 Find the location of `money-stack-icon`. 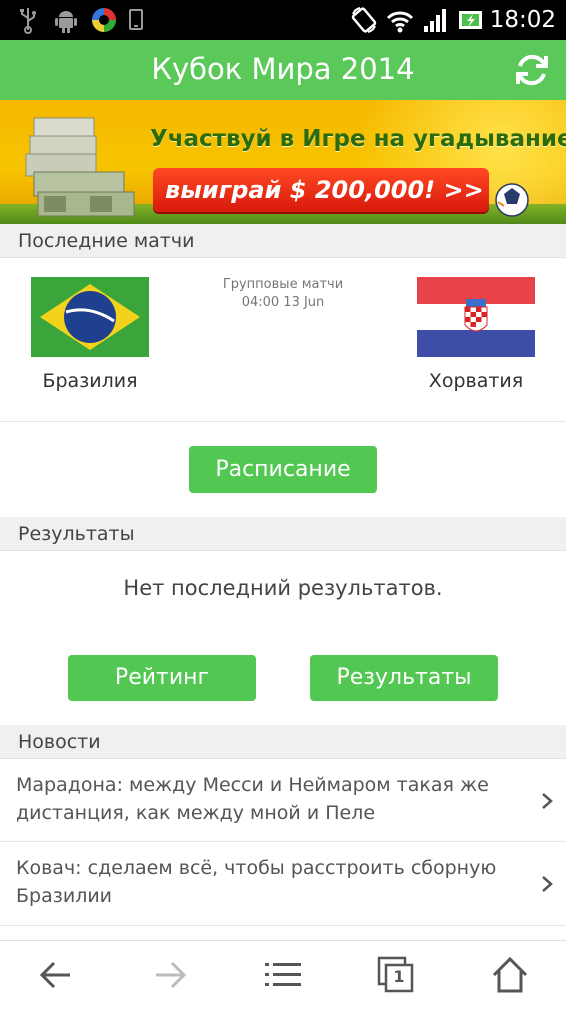

money-stack-icon is located at coordinates (80, 167).